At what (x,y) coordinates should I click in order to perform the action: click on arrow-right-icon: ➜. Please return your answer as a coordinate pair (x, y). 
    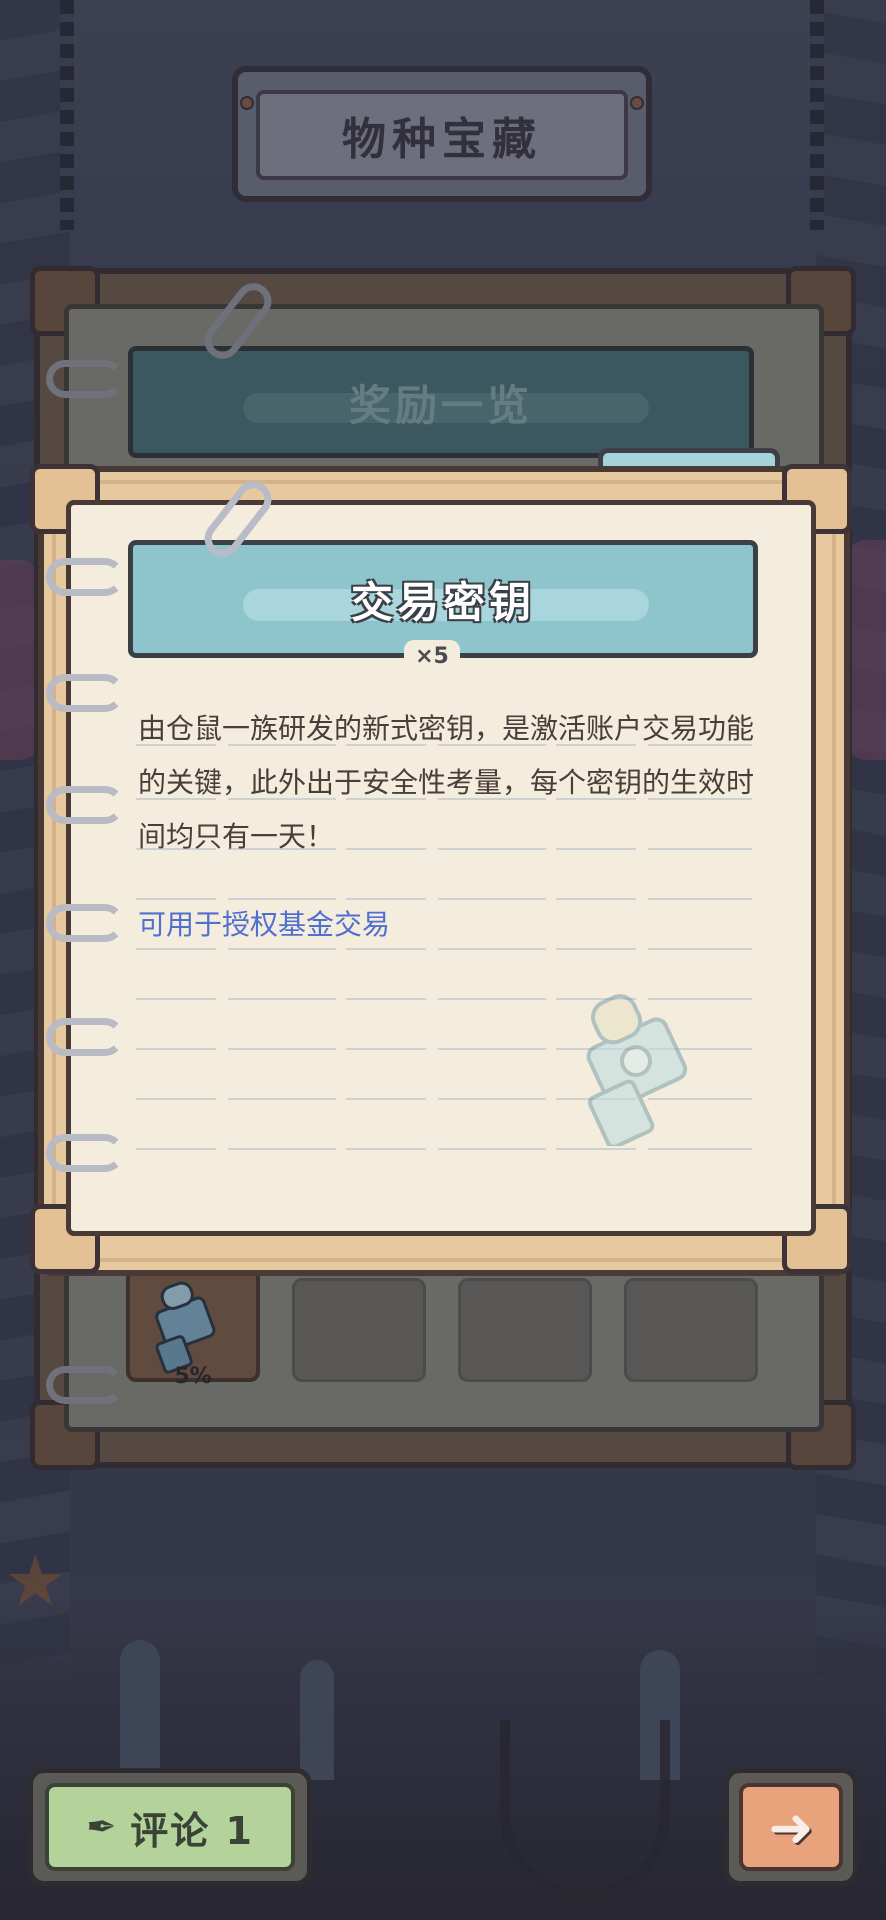
    Looking at the image, I should click on (791, 1827).